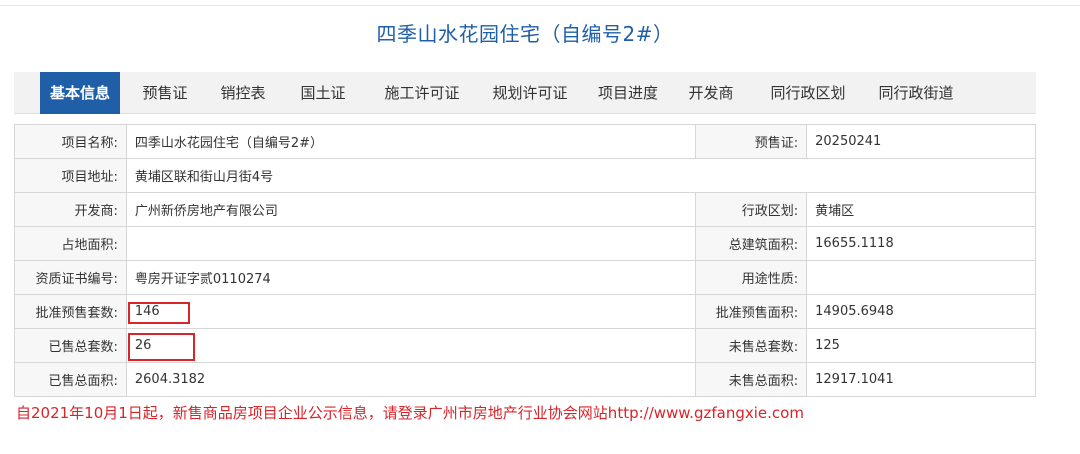 Image resolution: width=1080 pixels, height=454 pixels. I want to click on table-row: 已售总套数: 26 未售总套数: 125, so click(525, 345).